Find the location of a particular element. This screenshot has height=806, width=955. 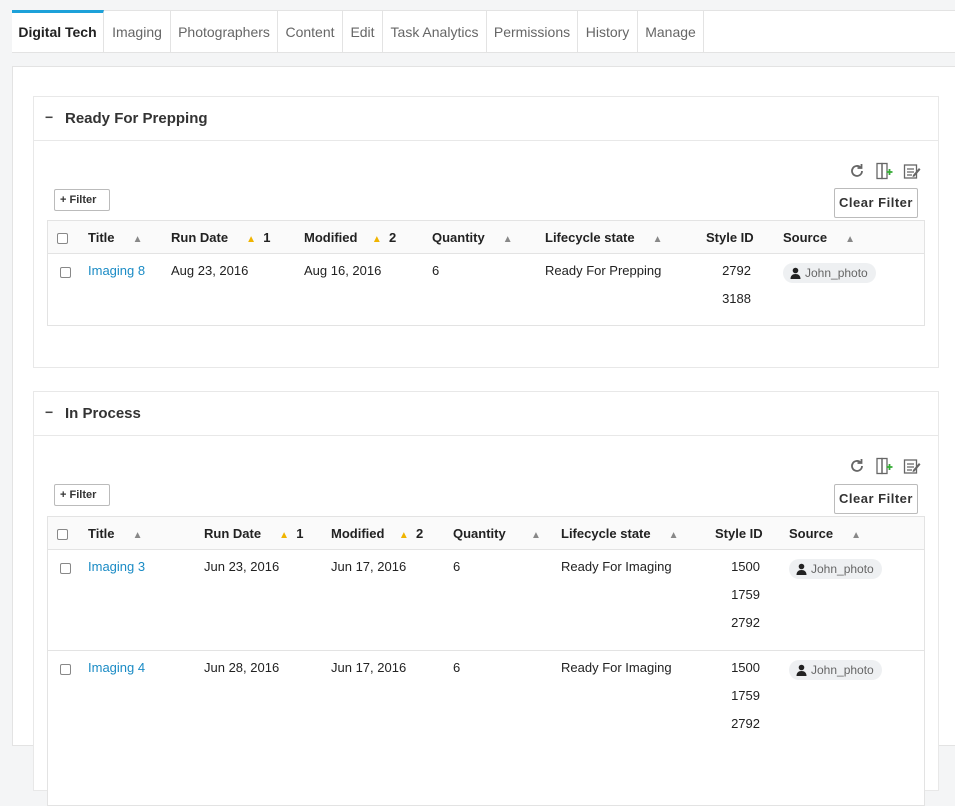

row-run-date: Jun 23, 2016 is located at coordinates (242, 566).